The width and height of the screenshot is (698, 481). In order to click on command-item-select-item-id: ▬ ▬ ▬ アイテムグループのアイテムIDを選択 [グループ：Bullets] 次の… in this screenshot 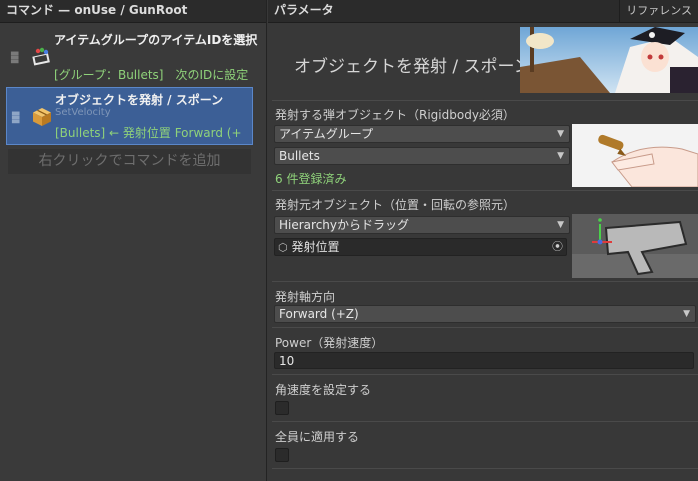, I will do `click(131, 56)`.